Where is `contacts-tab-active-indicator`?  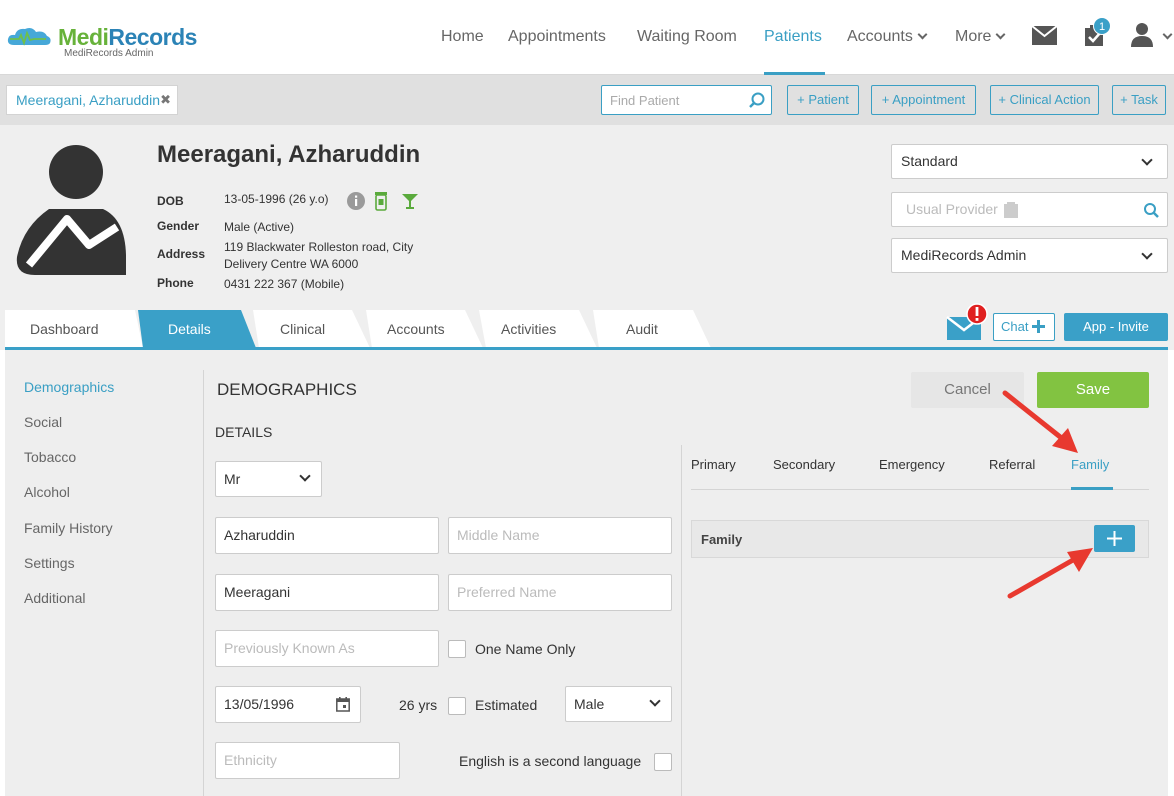 contacts-tab-active-indicator is located at coordinates (1092, 488).